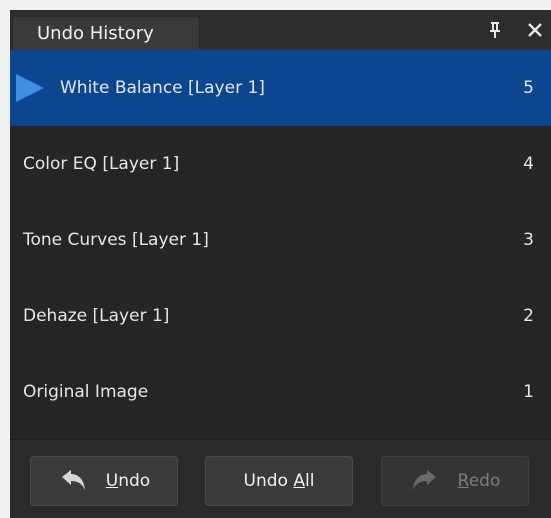  I want to click on history-item-number: 5, so click(528, 88).